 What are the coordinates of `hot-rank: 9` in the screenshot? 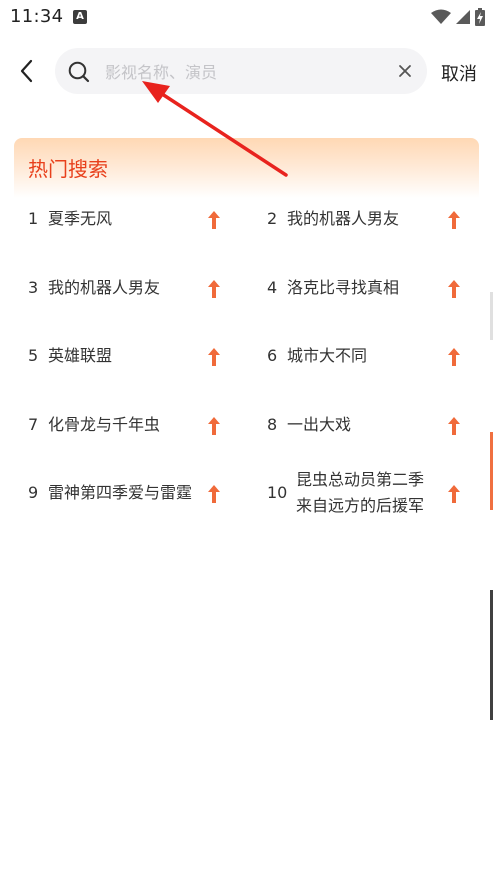 It's located at (33, 492).